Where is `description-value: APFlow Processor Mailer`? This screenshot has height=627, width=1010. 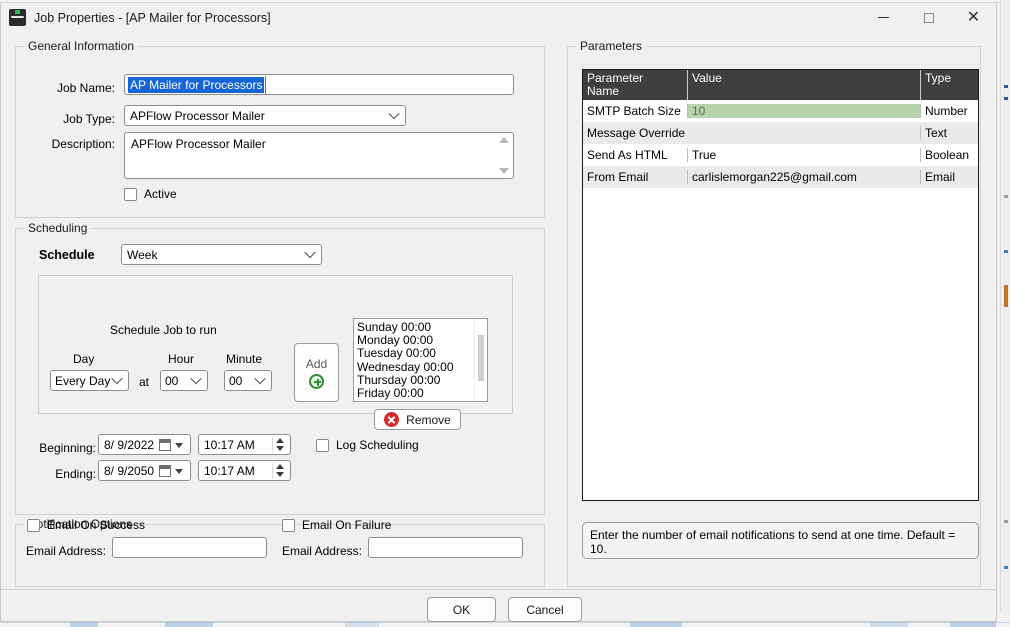 description-value: APFlow Processor Mailer is located at coordinates (198, 144).